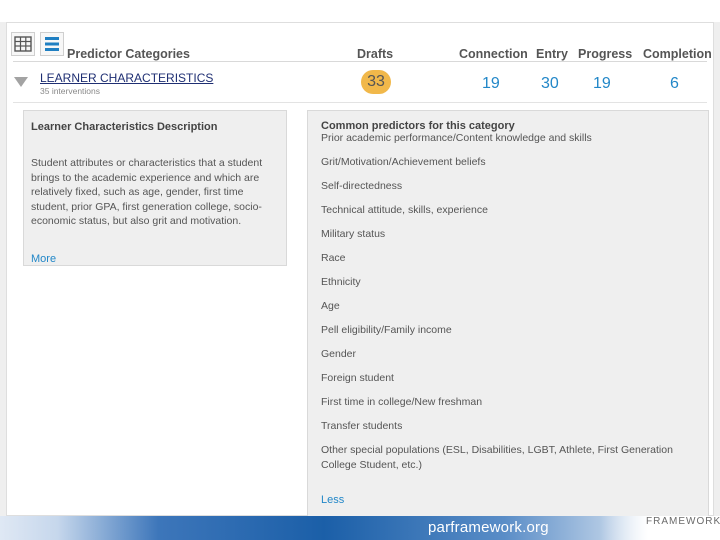 The width and height of the screenshot is (720, 540). I want to click on description-title: Learner Characteristics Description, so click(124, 127).